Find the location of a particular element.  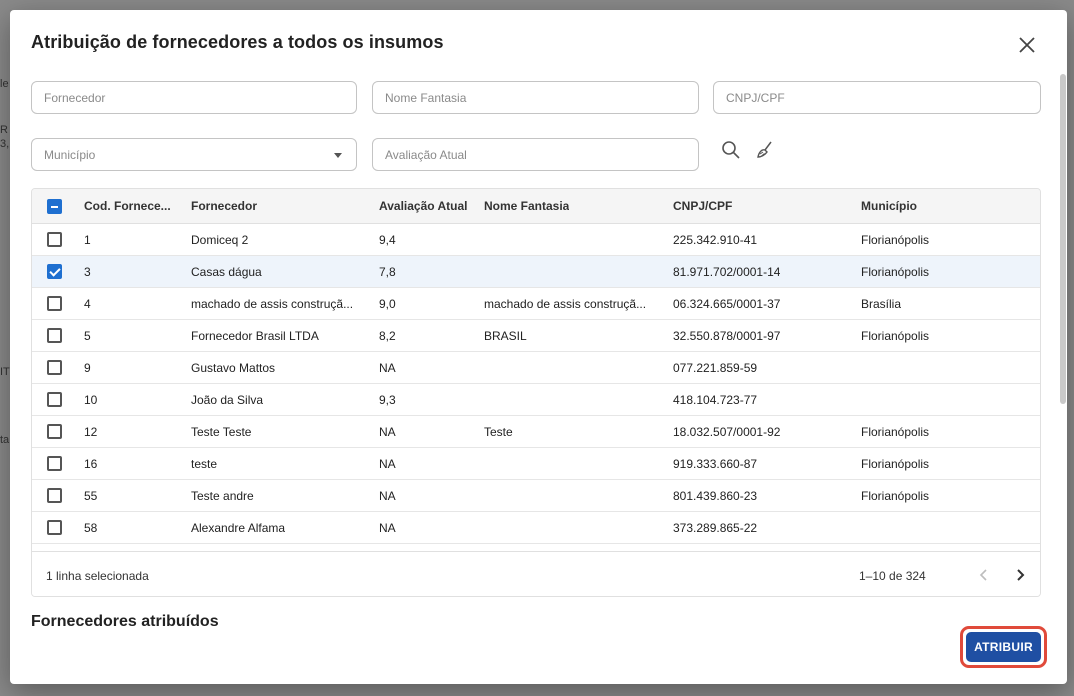

cell-cod: 3 is located at coordinates (87, 272).